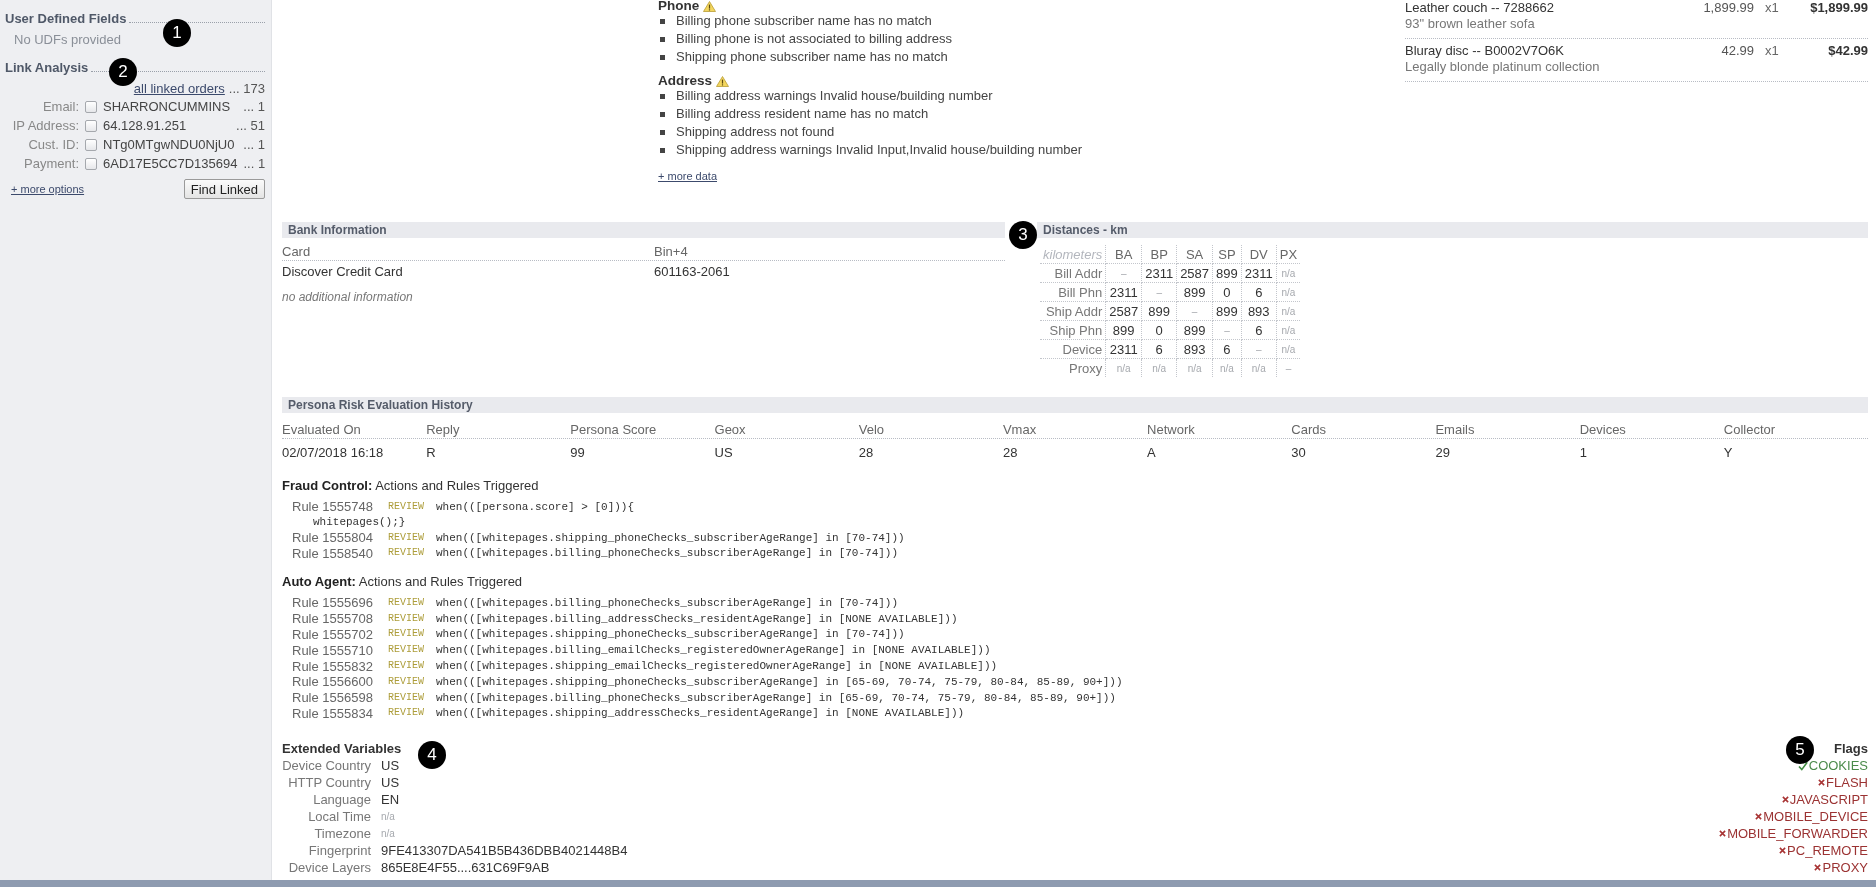  I want to click on unit-label: kilometers, so click(1073, 254).